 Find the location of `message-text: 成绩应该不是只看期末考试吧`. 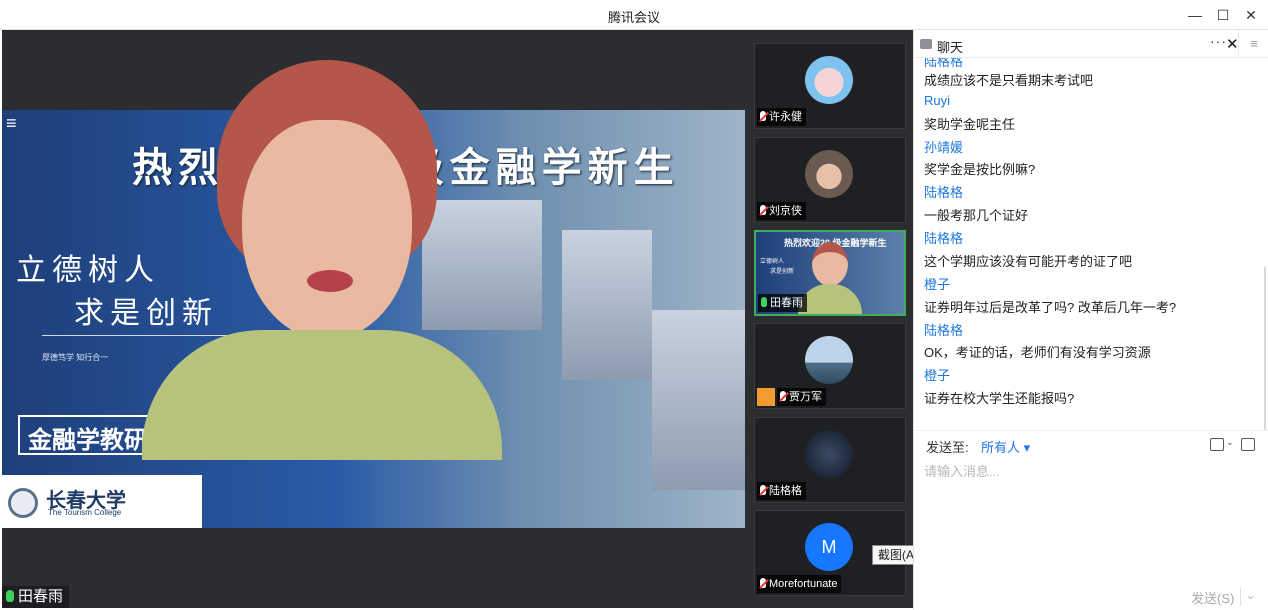

message-text: 成绩应该不是只看期末考试吧 is located at coordinates (1009, 80).